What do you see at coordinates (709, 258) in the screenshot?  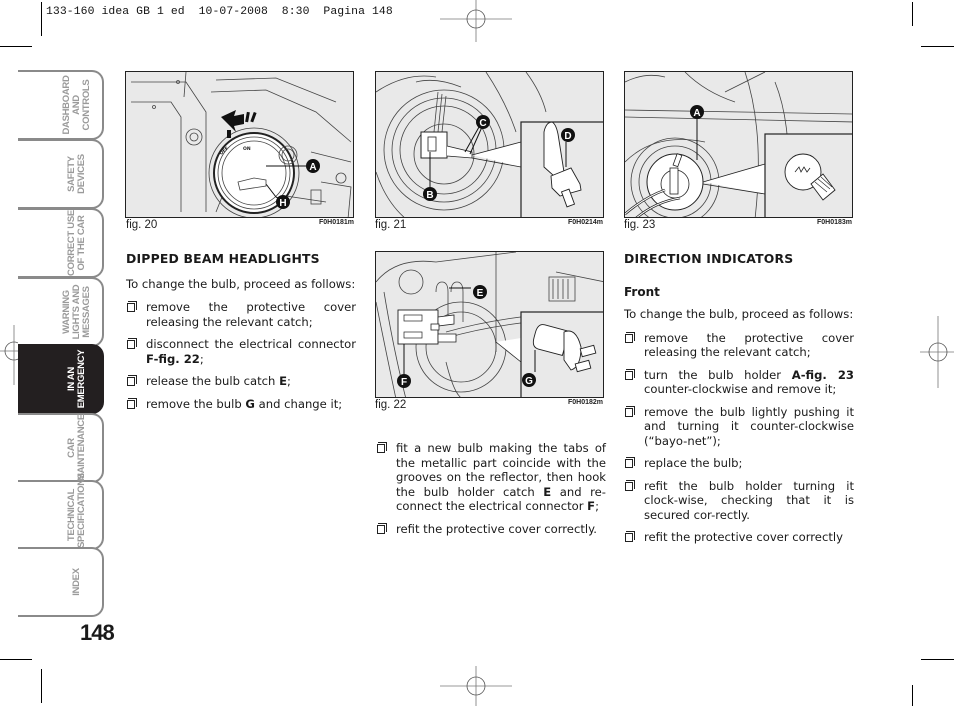 I see `section-heading: DIRECTION INDICATORS` at bounding box center [709, 258].